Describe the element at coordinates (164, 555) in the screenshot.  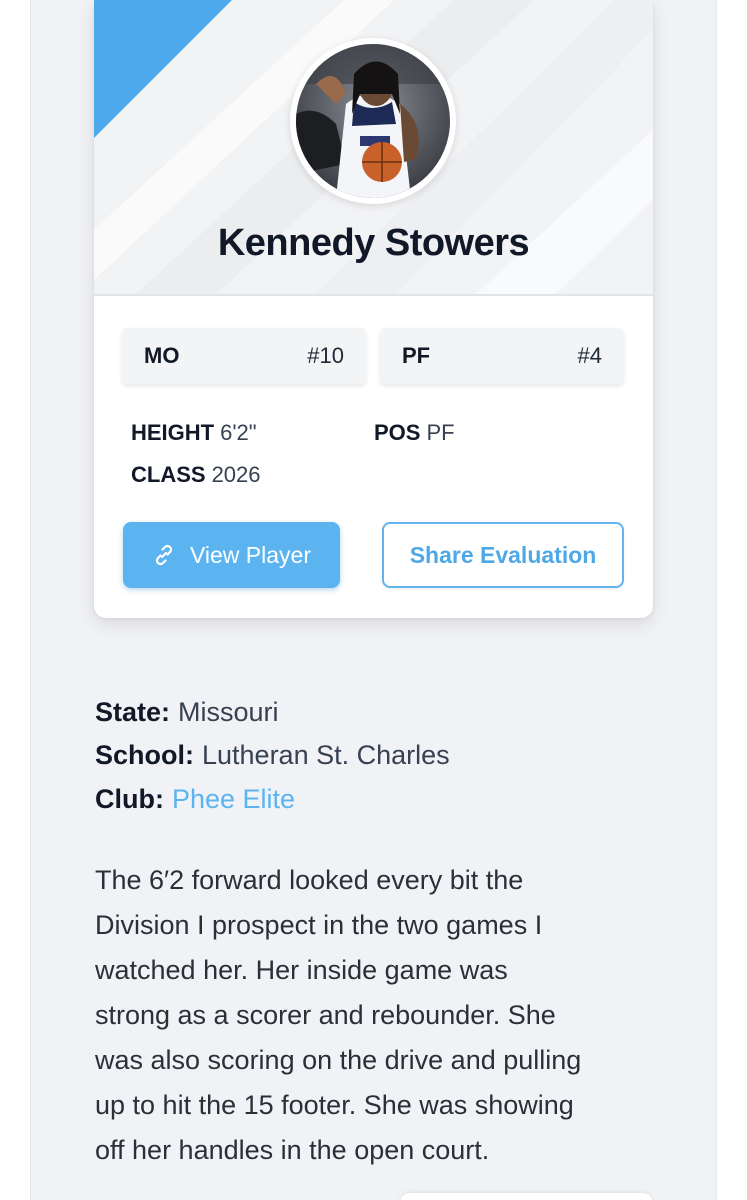
I see `link-icon` at that location.